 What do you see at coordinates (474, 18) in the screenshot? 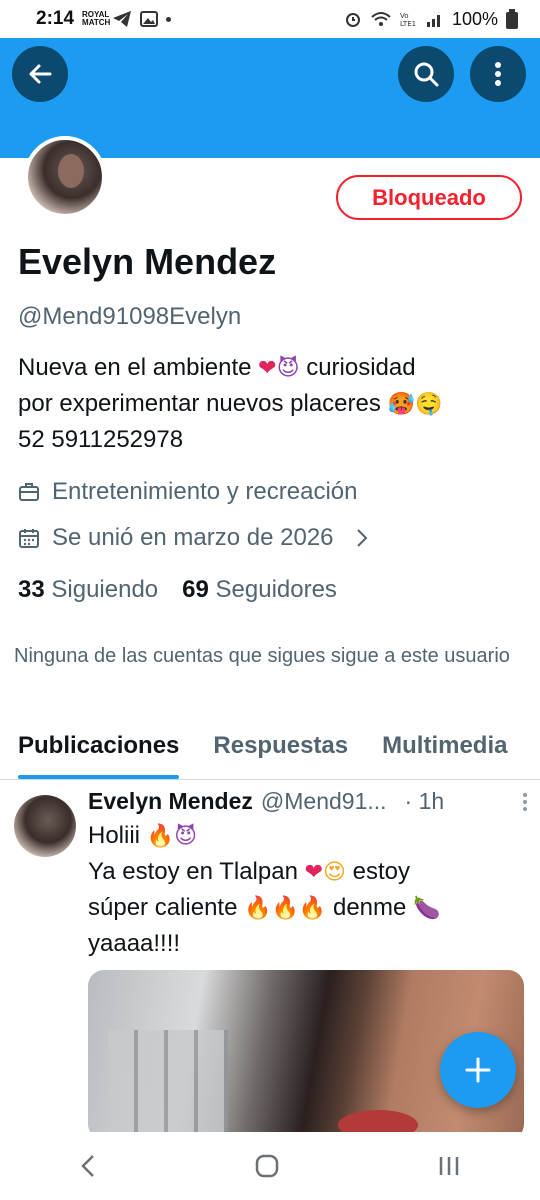
I see `battery-percent: 100%` at bounding box center [474, 18].